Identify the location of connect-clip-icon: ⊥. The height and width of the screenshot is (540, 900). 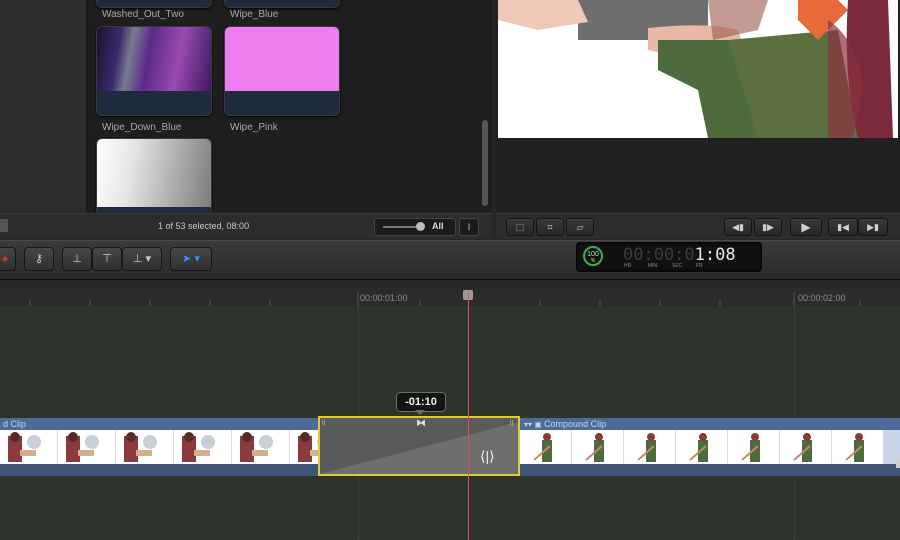
(77, 259).